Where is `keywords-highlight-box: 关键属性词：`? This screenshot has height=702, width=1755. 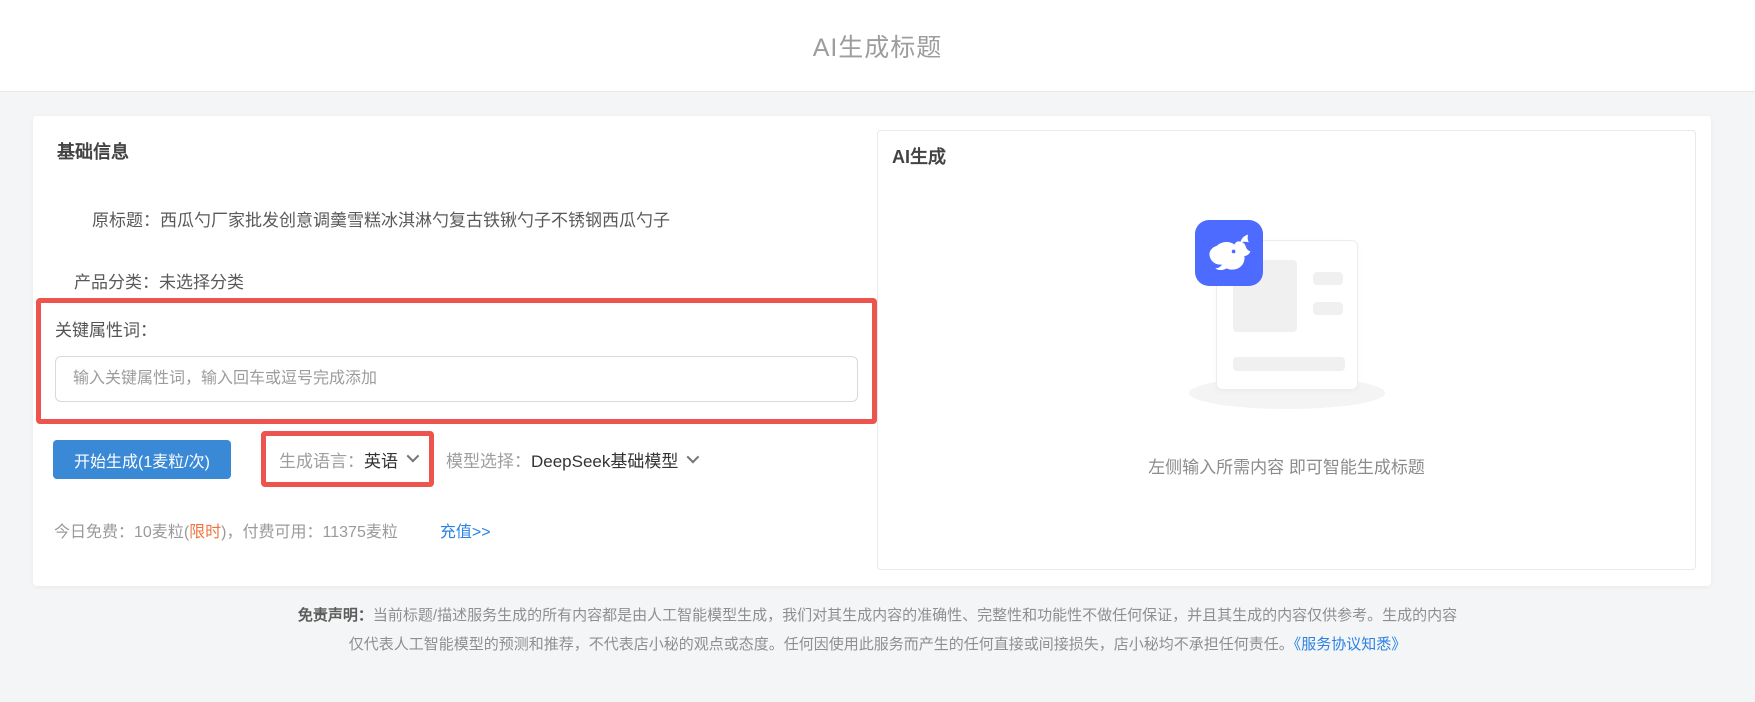 keywords-highlight-box: 关键属性词： is located at coordinates (456, 361).